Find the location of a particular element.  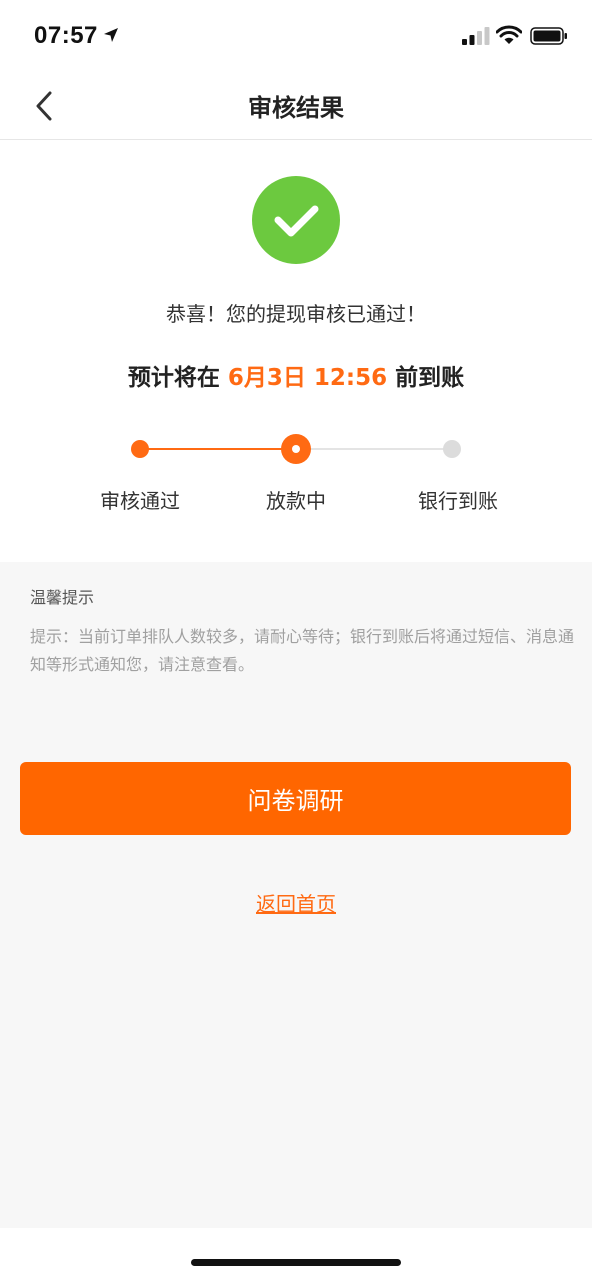

approval-message: 恭喜！您的提现审核已通过！ is located at coordinates (296, 314).